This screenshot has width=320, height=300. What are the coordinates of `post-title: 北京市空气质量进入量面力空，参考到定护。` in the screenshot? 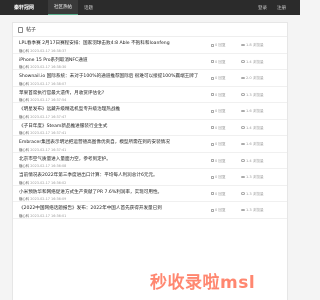 It's located at (109, 159).